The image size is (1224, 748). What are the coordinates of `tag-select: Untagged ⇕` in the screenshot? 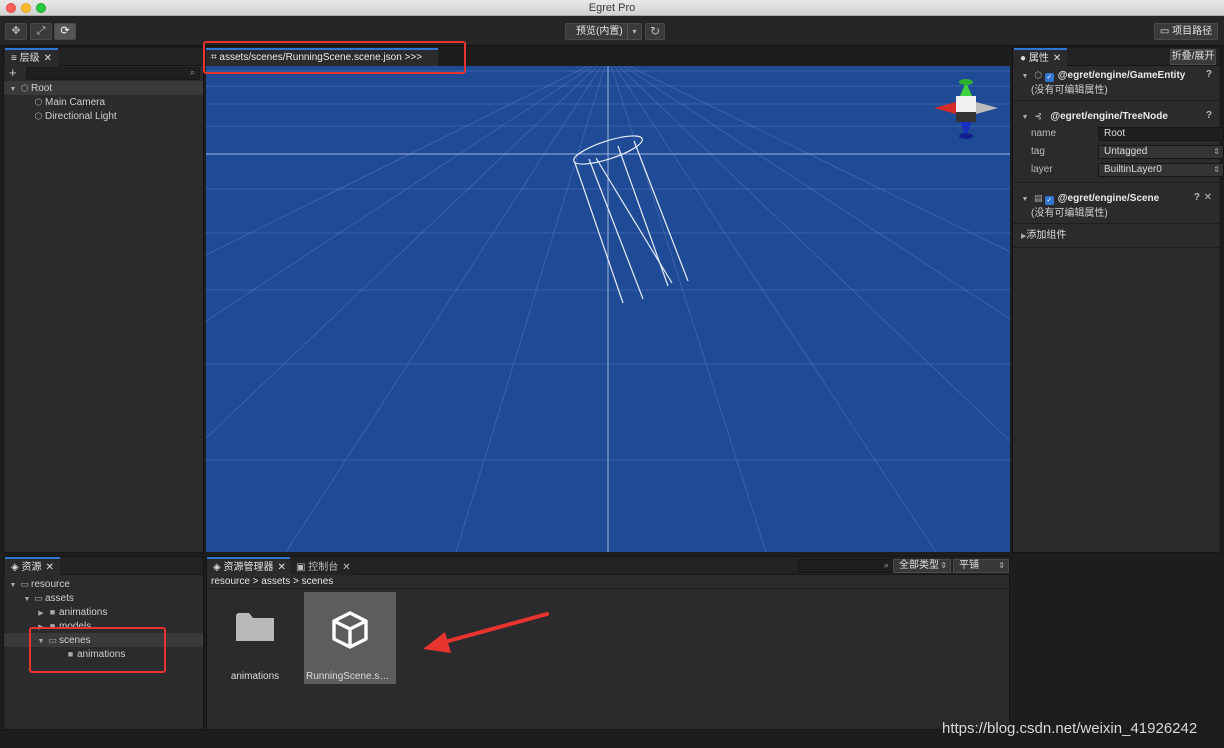 It's located at (1161, 152).